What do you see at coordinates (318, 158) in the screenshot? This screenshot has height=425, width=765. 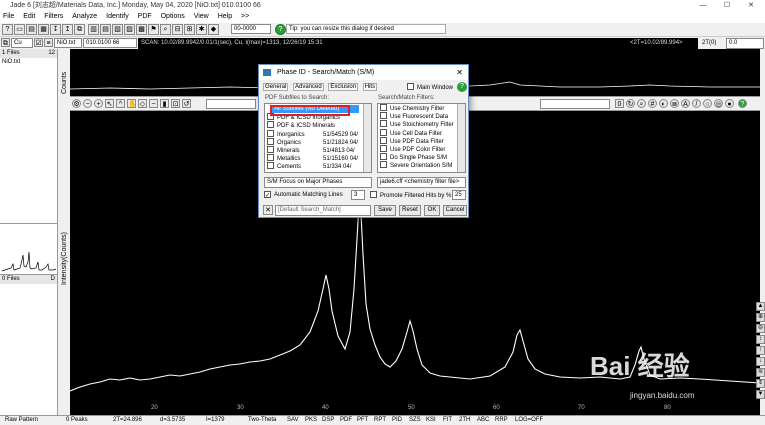 I see `subfile-item: Metallics 51/15160 04/` at bounding box center [318, 158].